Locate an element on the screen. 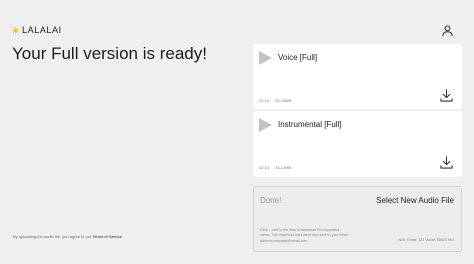  brand-name: LALALAI is located at coordinates (42, 30).